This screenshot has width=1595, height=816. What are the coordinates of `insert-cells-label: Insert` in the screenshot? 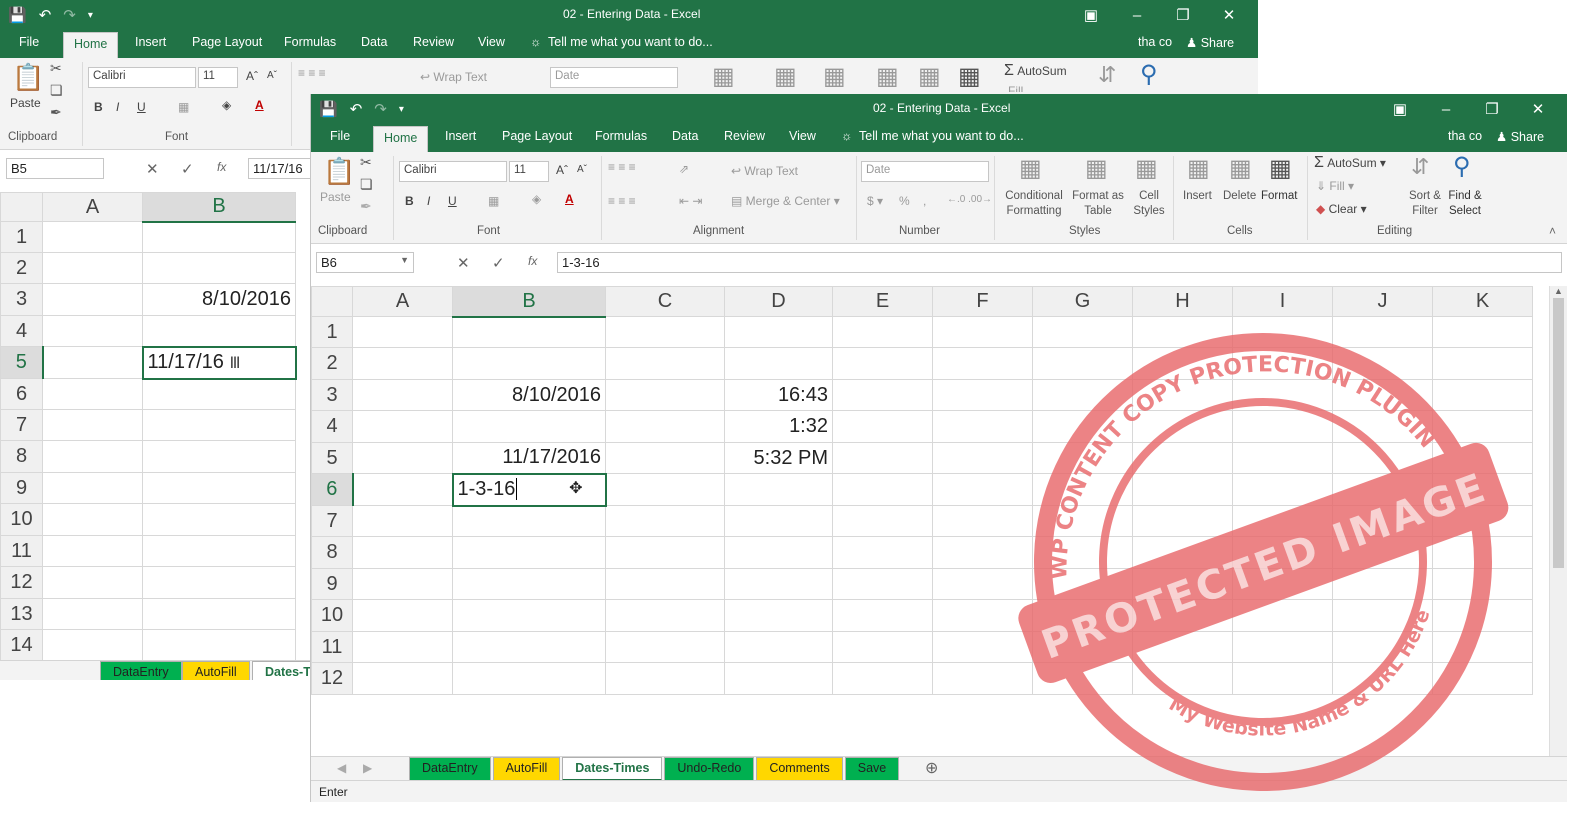 It's located at (1197, 196).